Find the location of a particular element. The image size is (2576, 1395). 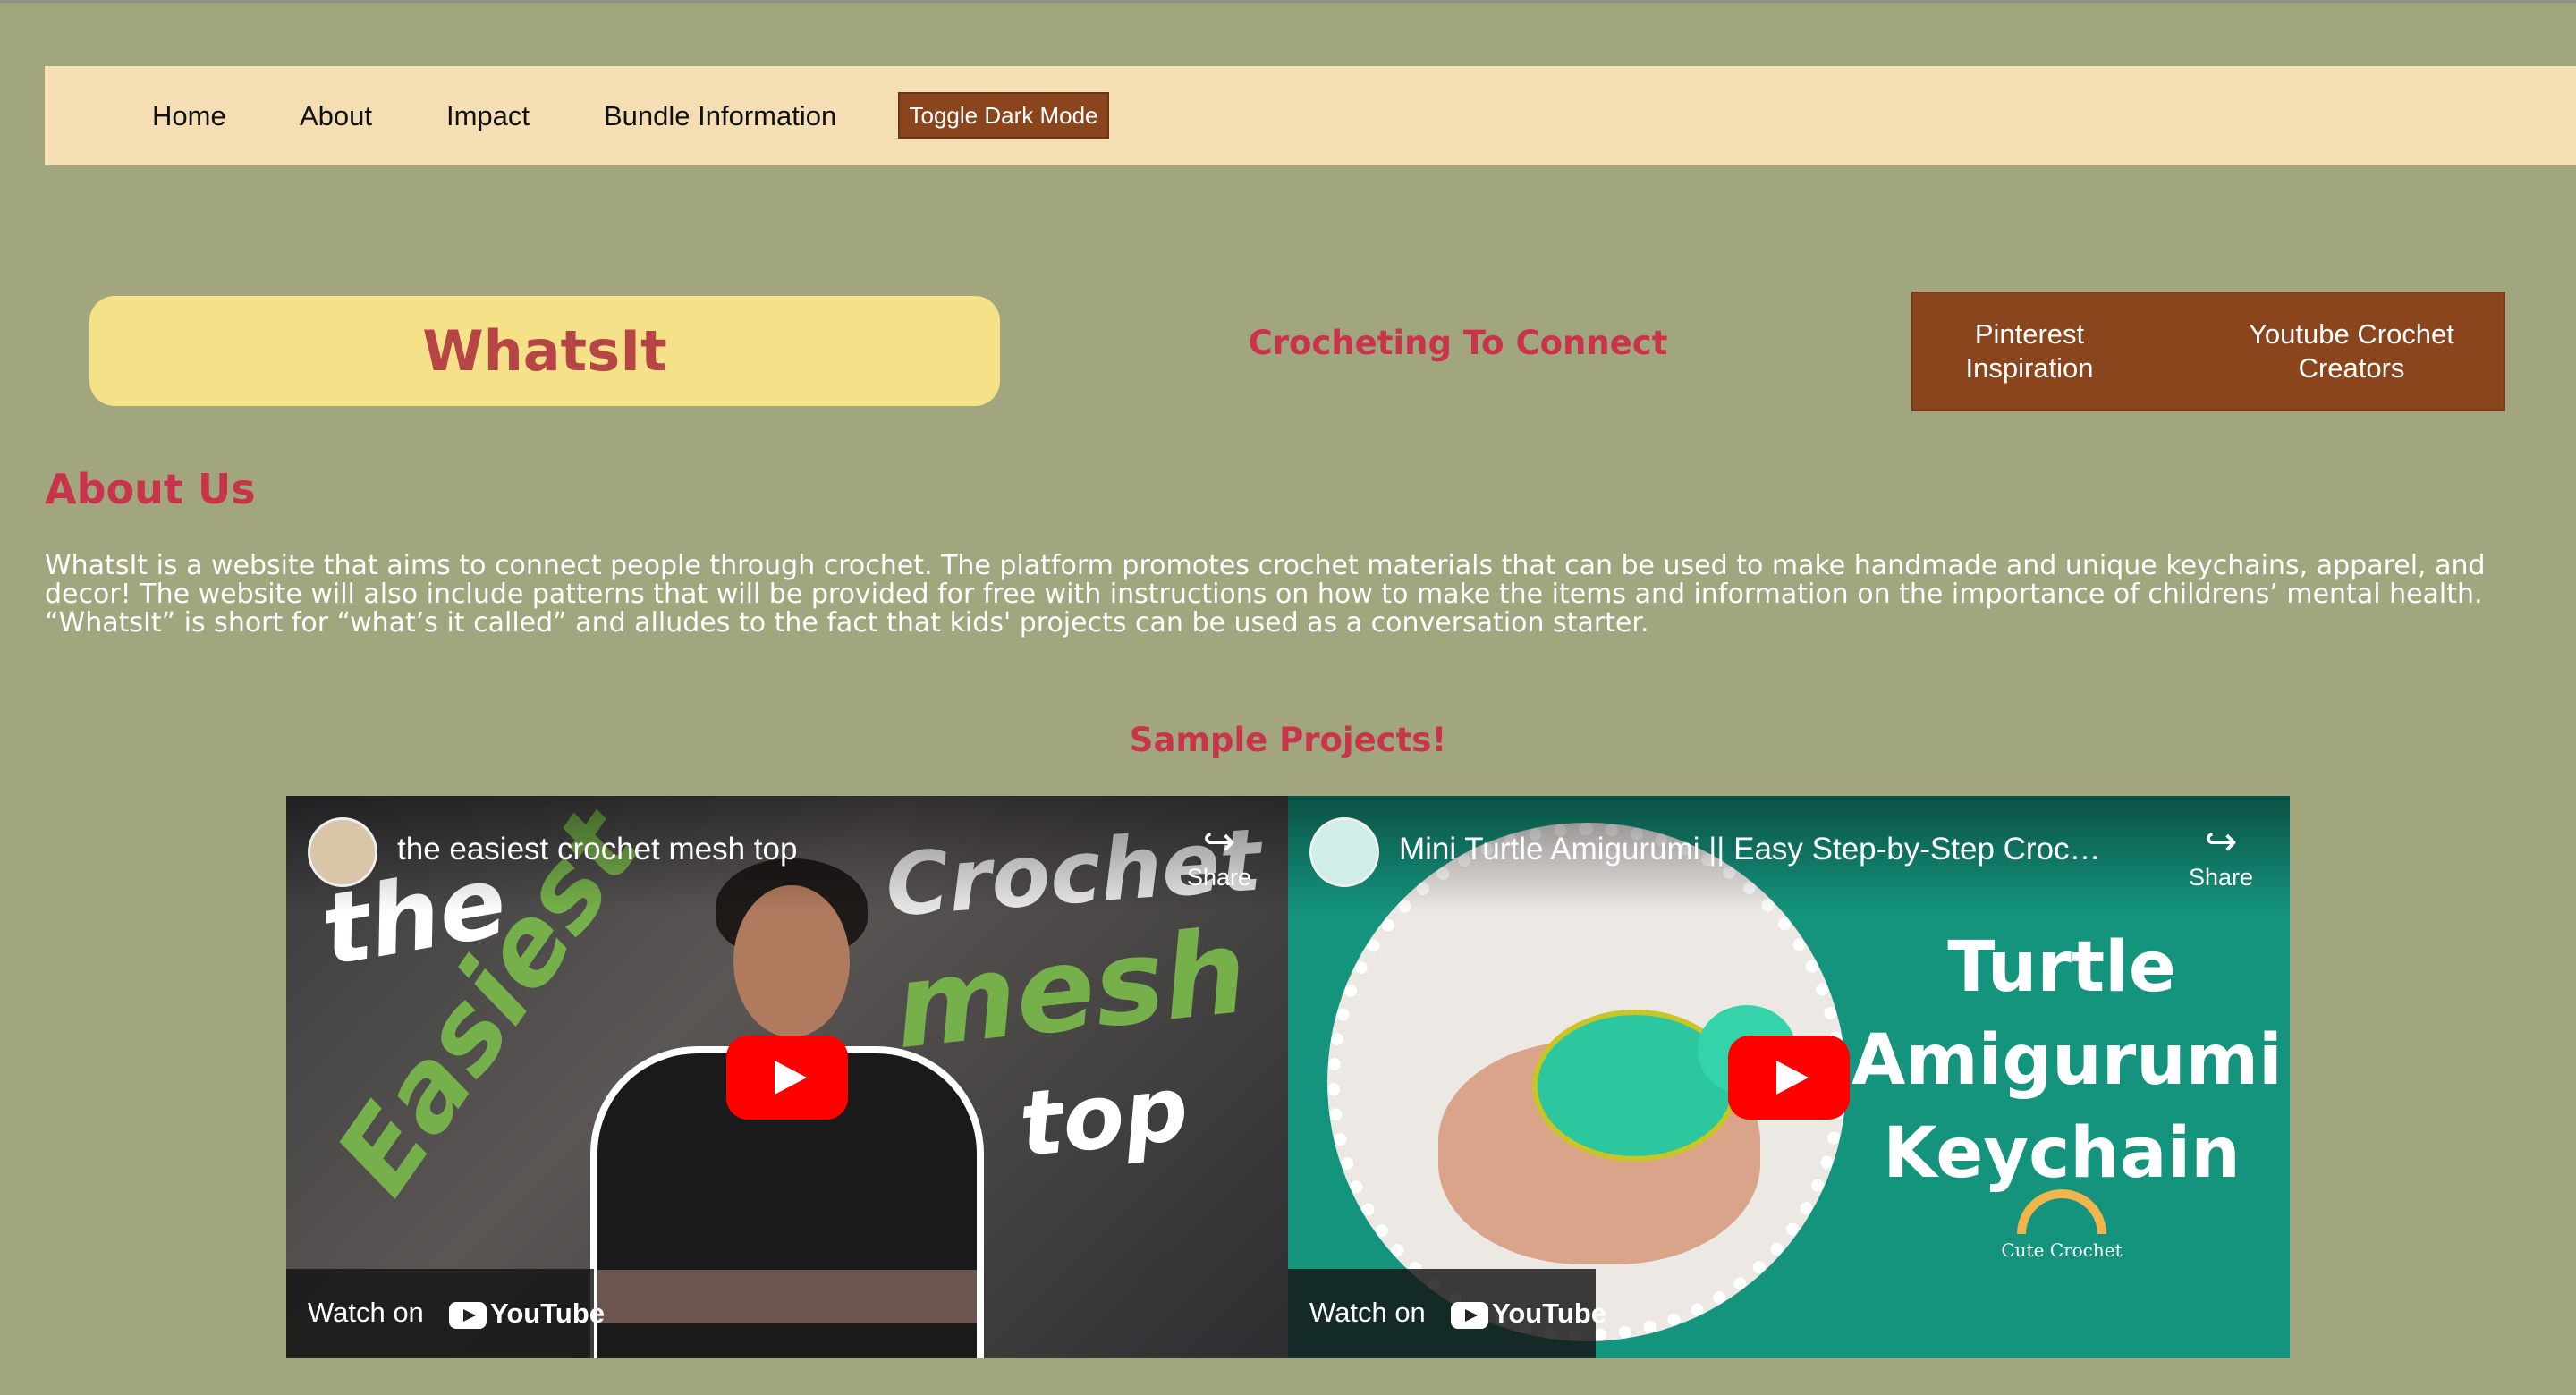

video-title: the easiest crochet mesh top is located at coordinates (755, 849).